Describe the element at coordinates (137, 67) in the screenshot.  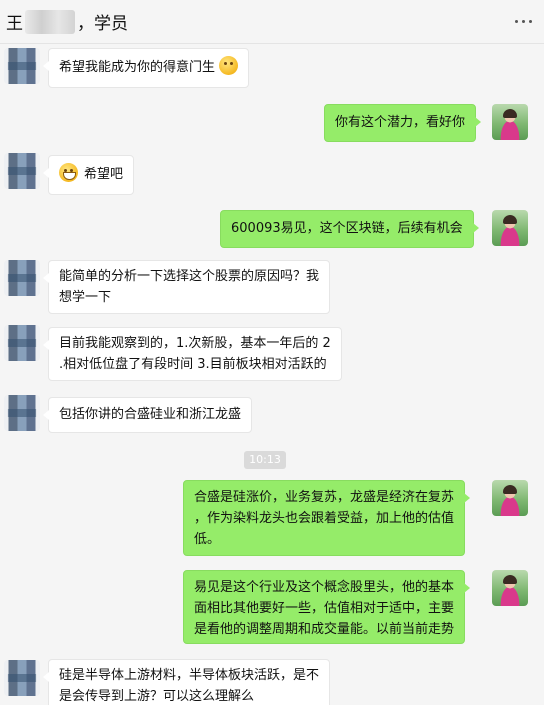
I see `message-text: 希望我能成为你的得意门生` at that location.